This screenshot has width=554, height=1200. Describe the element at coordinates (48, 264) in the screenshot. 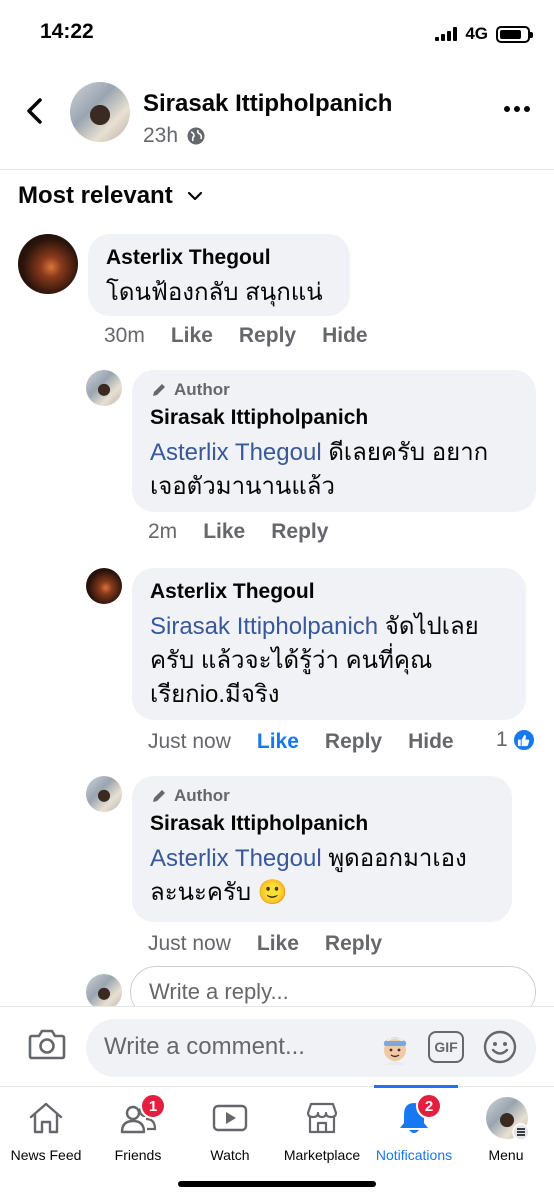

I see `commenter-avatar` at that location.